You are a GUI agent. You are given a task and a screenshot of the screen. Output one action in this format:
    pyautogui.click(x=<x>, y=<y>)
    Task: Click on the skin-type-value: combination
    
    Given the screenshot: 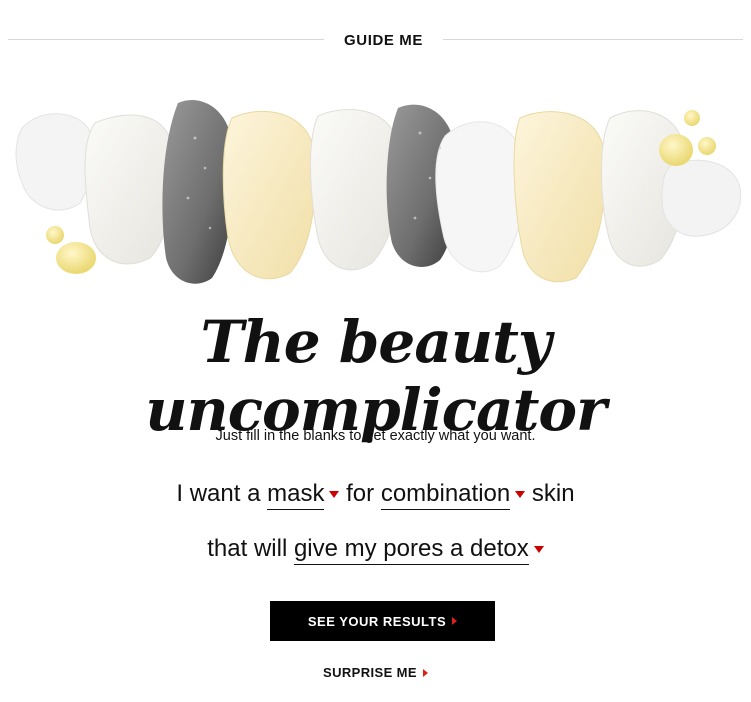 What is the action you would take?
    pyautogui.click(x=445, y=493)
    